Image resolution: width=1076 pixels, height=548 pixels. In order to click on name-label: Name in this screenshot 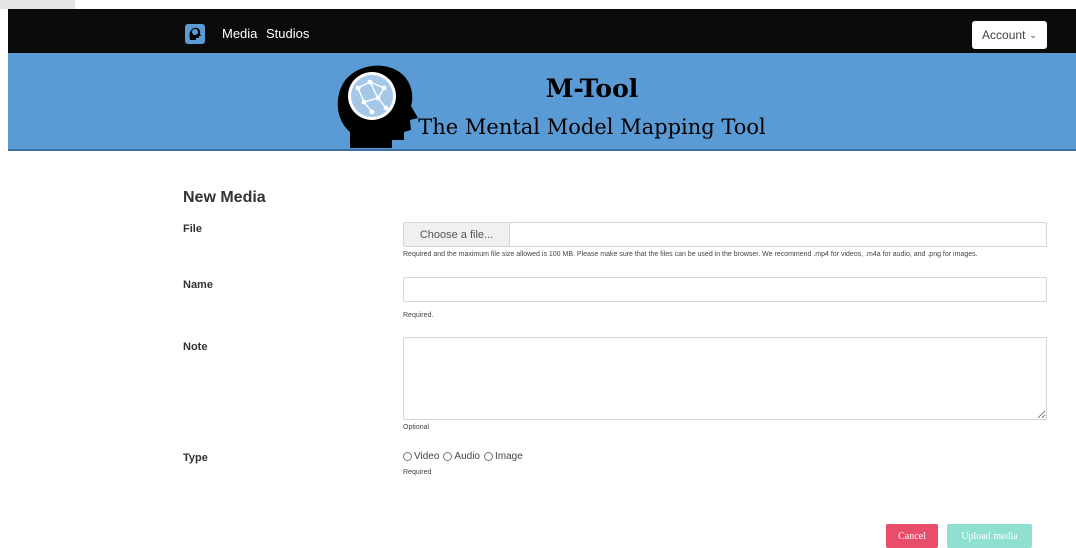, I will do `click(198, 285)`.